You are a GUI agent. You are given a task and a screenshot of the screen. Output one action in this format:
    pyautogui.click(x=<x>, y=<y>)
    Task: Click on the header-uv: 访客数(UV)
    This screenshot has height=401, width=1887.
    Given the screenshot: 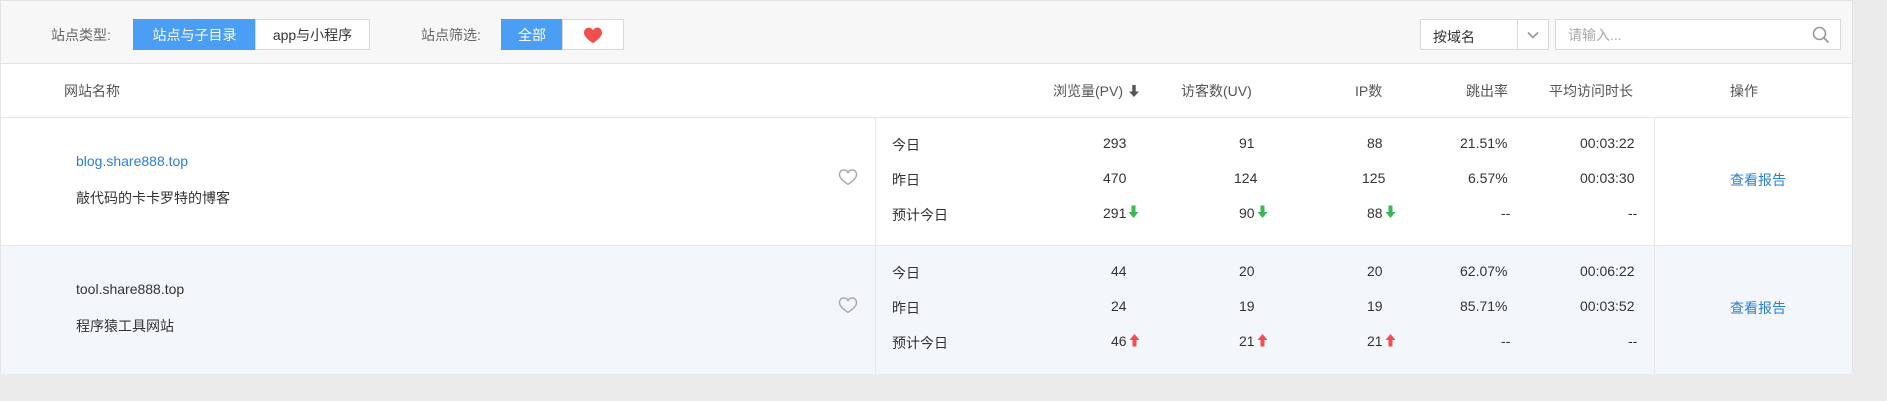 What is the action you would take?
    pyautogui.click(x=1216, y=91)
    